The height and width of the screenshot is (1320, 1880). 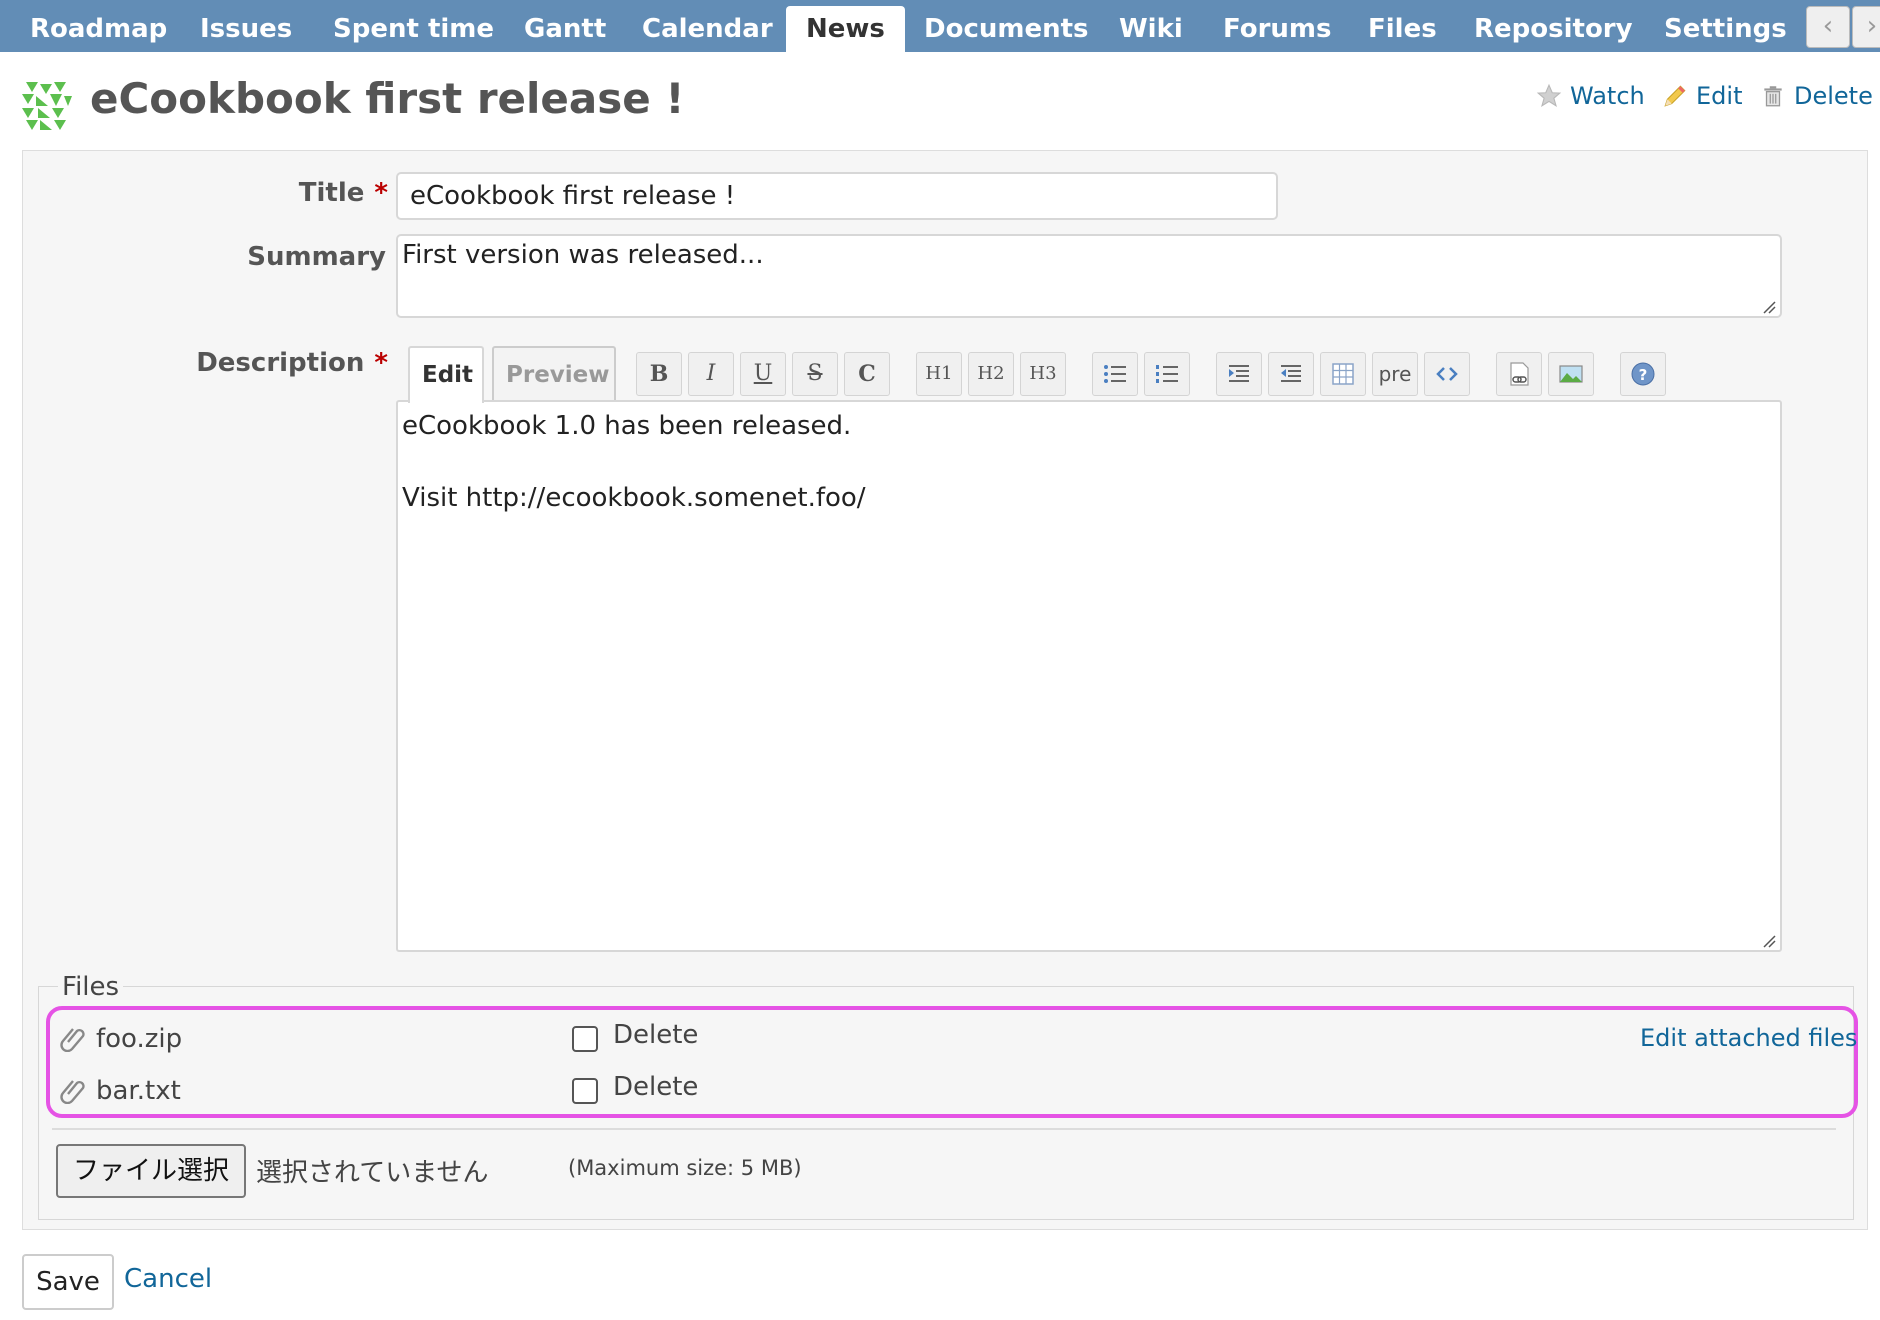 I want to click on no-file-selected-text: 選択されていません, so click(x=372, y=1173).